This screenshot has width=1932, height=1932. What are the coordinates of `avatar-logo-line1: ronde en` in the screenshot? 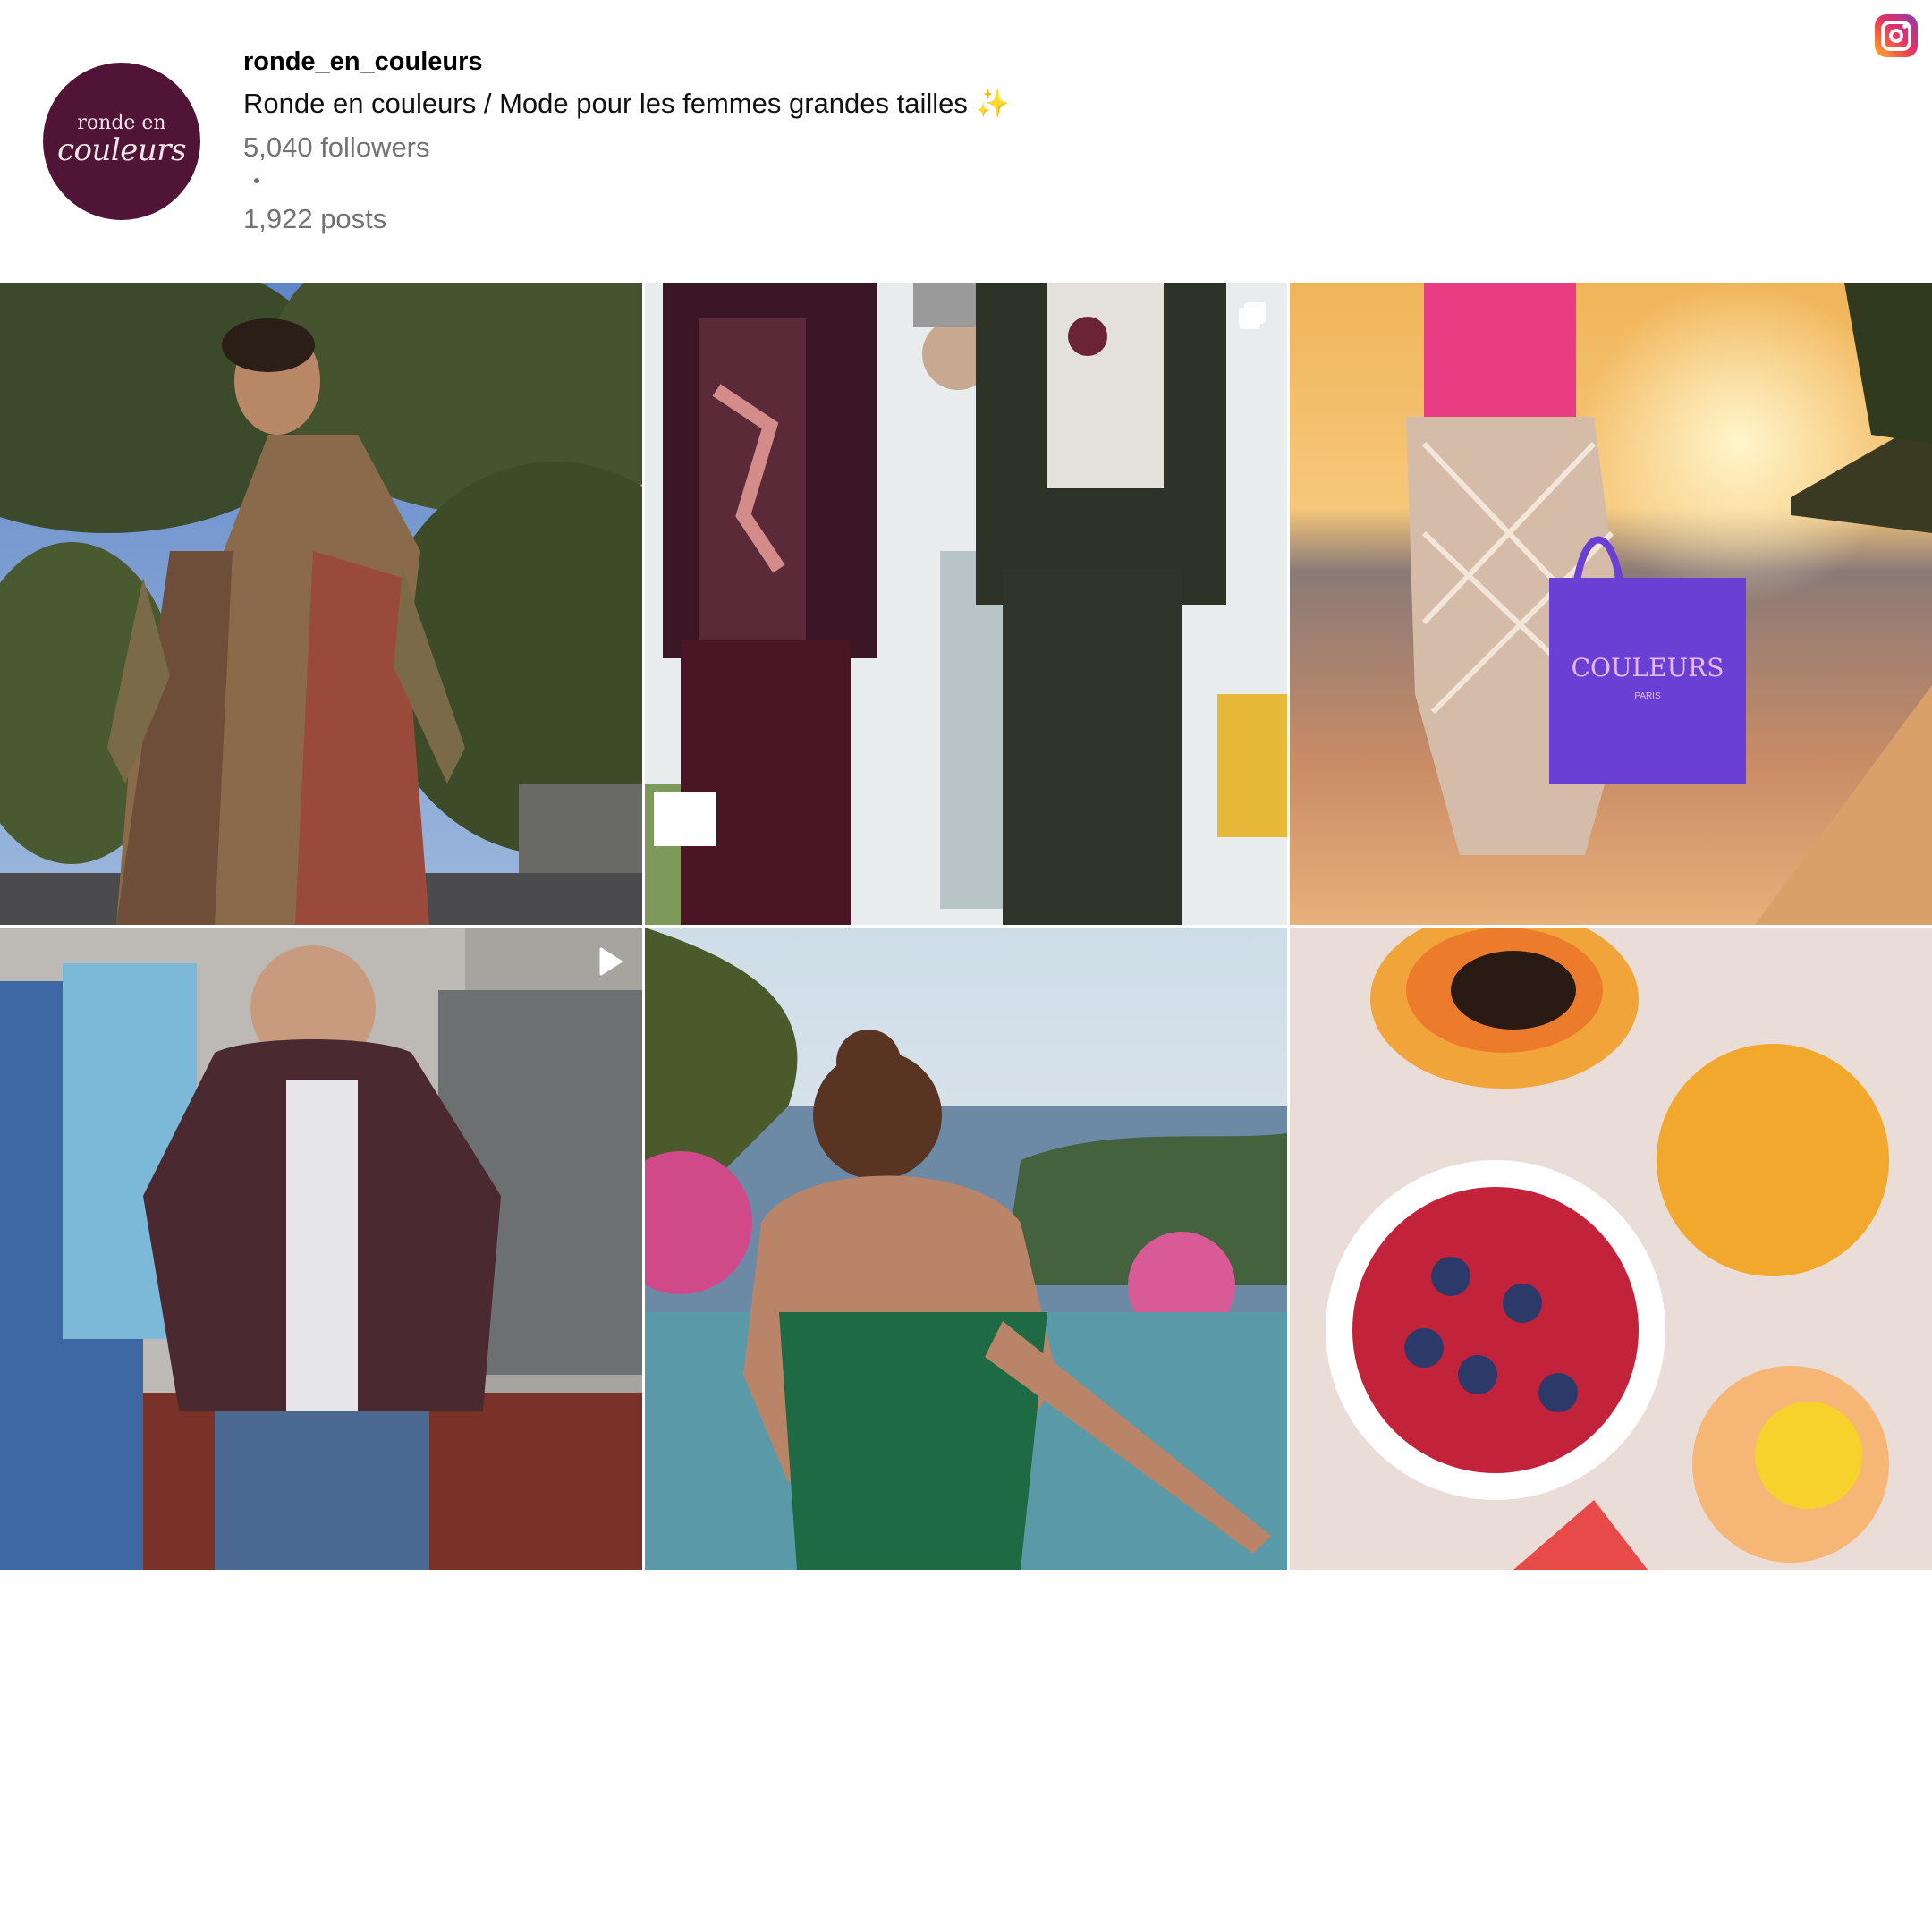 It's located at (121, 123).